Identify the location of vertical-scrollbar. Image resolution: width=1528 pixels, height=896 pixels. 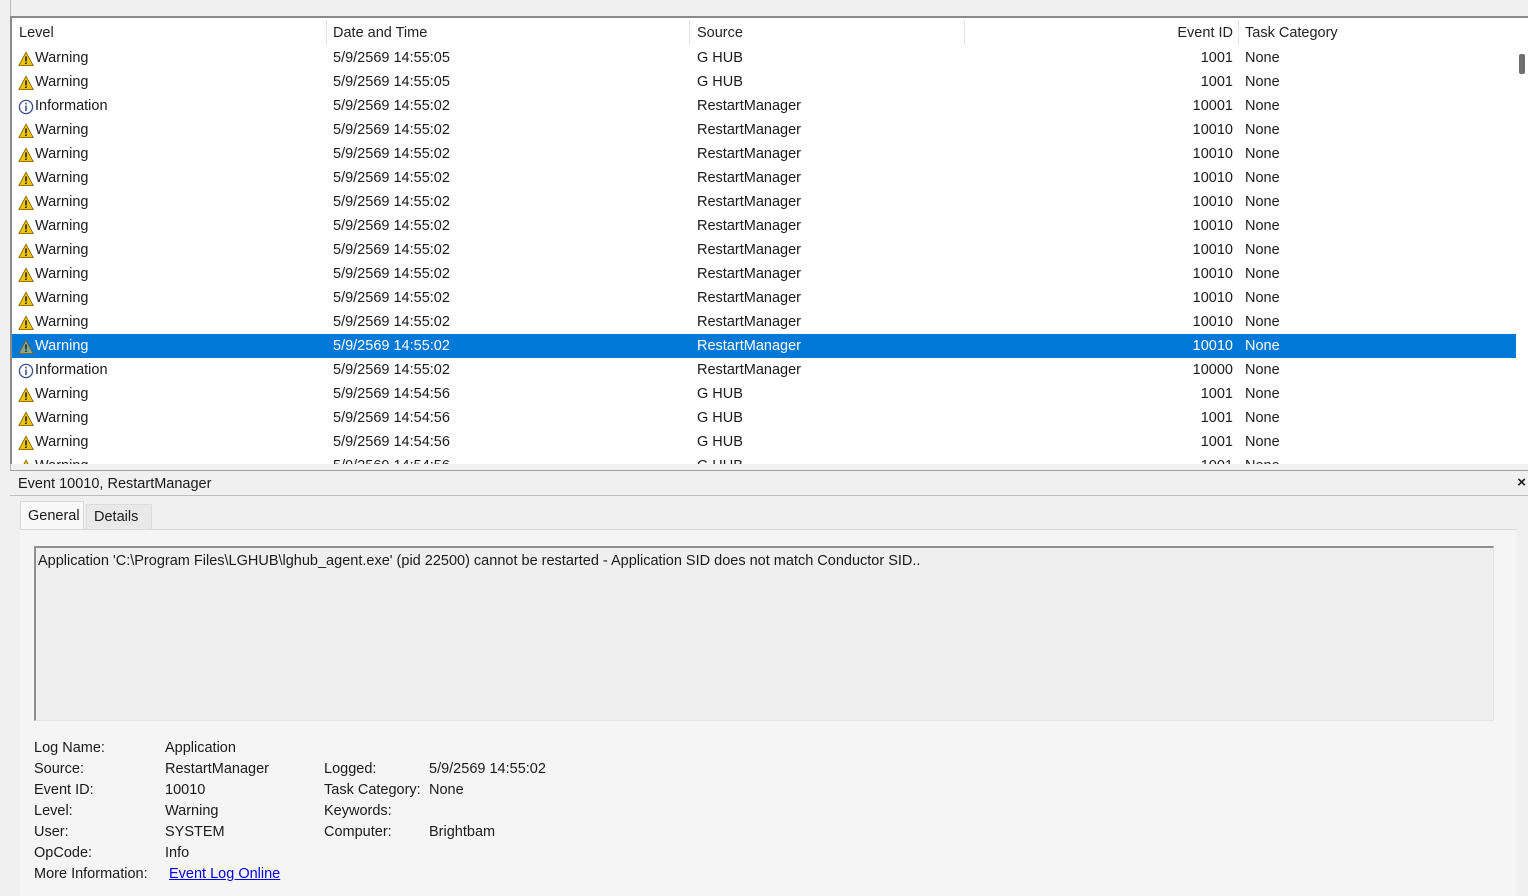
(1522, 241).